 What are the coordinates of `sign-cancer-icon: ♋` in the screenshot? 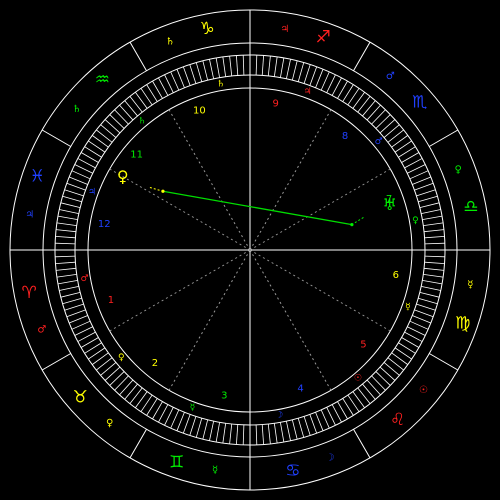 It's located at (292, 471).